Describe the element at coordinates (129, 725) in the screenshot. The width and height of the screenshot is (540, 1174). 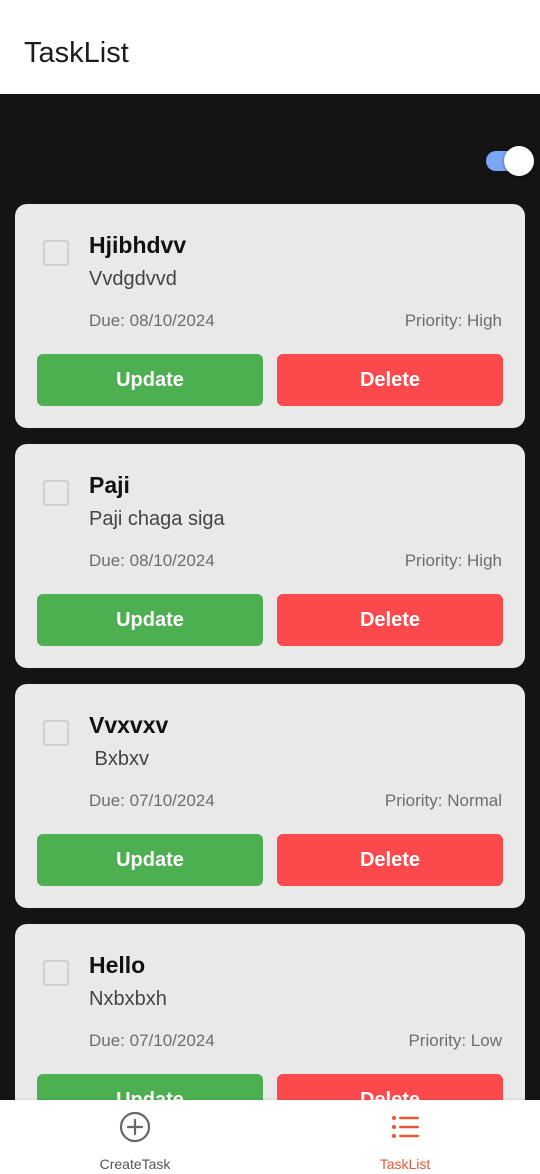
I see `task-title: Vvxvxv` at that location.